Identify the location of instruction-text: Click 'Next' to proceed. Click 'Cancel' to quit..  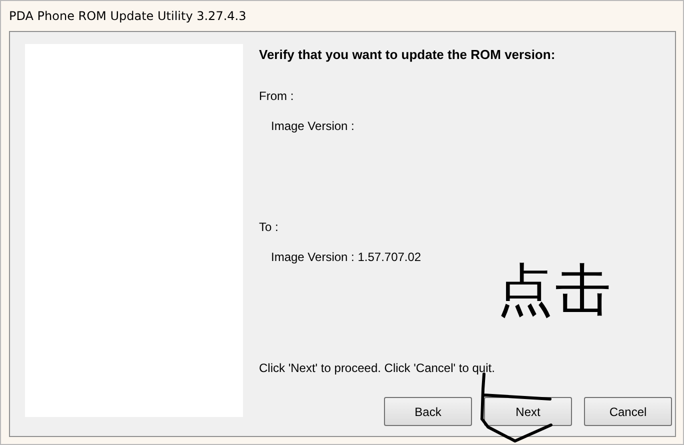
(377, 368).